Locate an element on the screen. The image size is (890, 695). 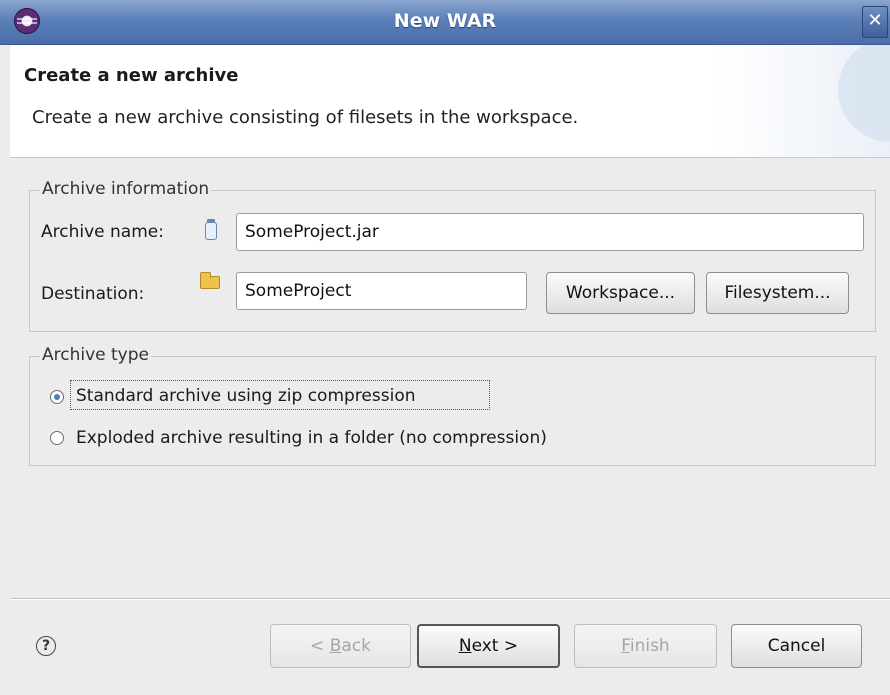
back-mnemonic: B is located at coordinates (335, 646).